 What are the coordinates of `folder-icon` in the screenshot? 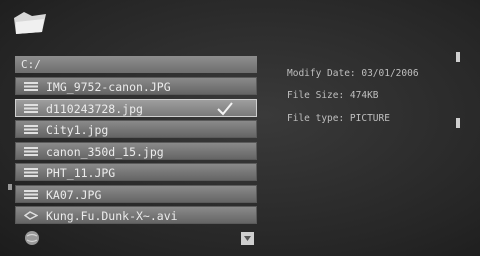 It's located at (30, 23).